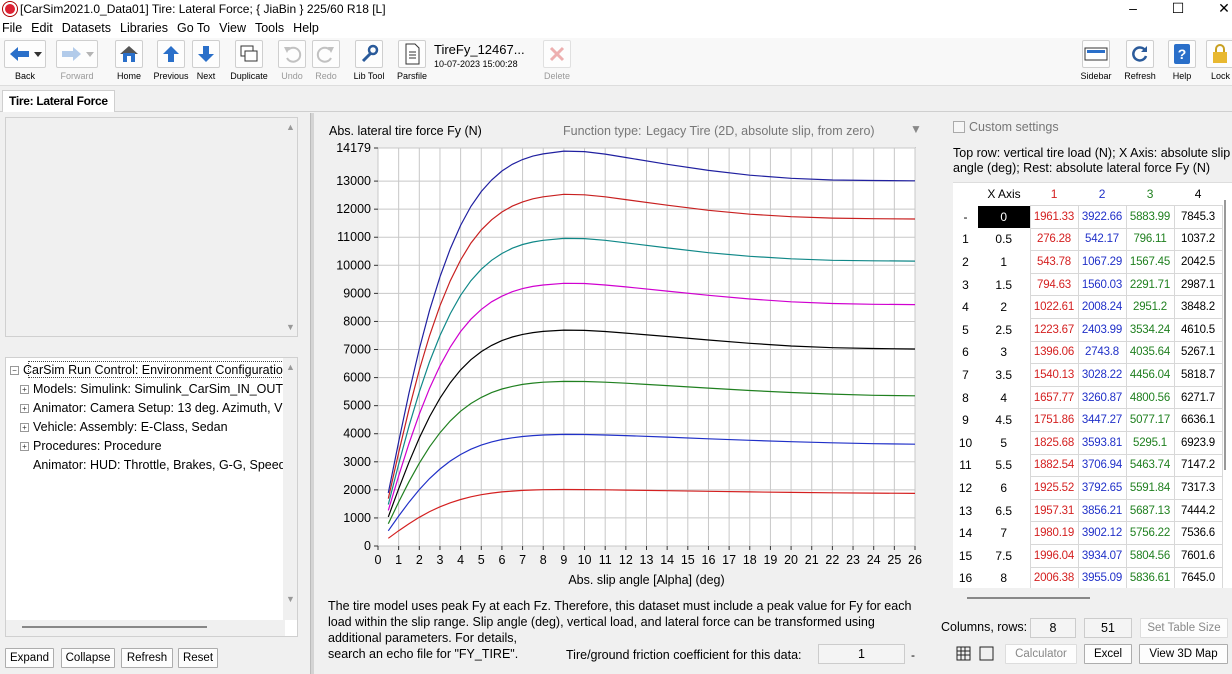  What do you see at coordinates (249, 62) in the screenshot?
I see `duplicate-button: Duplicate` at bounding box center [249, 62].